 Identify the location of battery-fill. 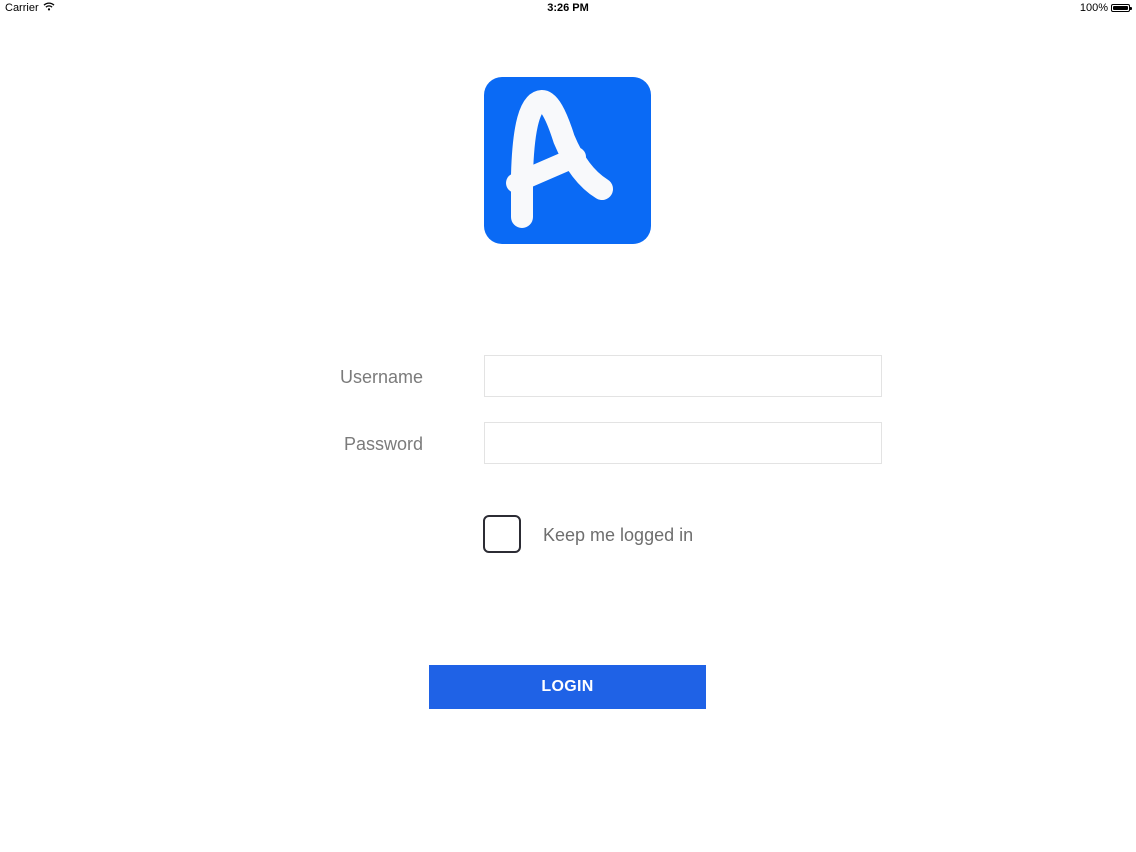
(1120, 8).